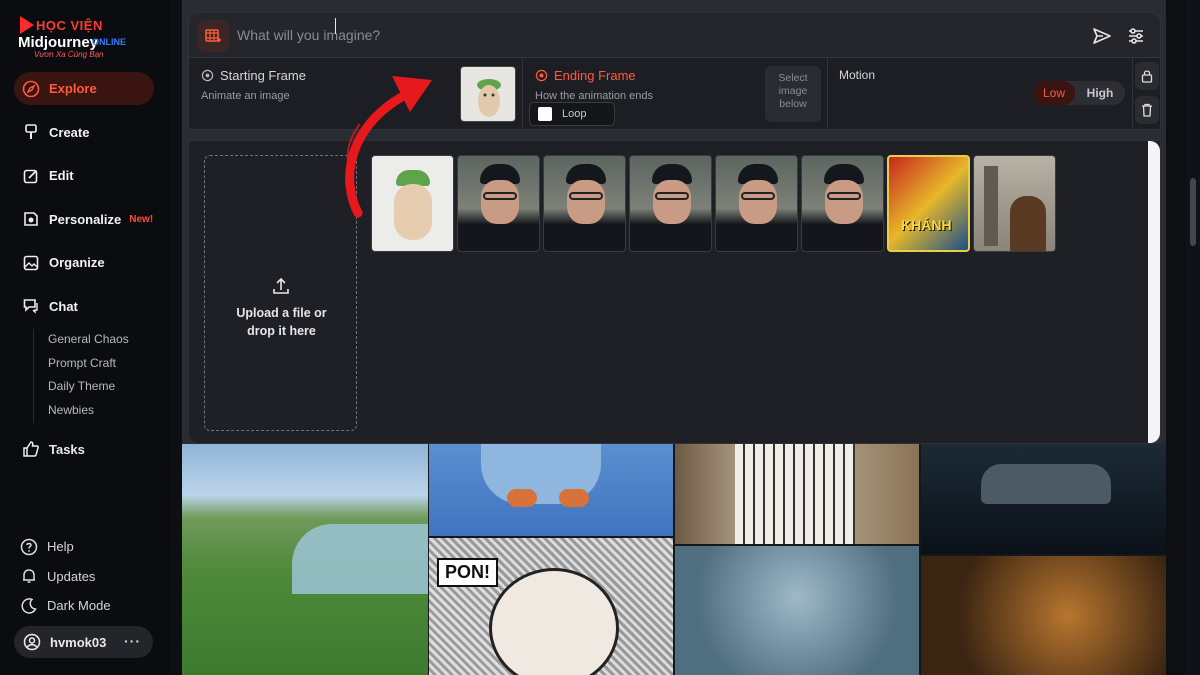  What do you see at coordinates (84, 132) in the screenshot?
I see `sidebar-item-create: Create` at bounding box center [84, 132].